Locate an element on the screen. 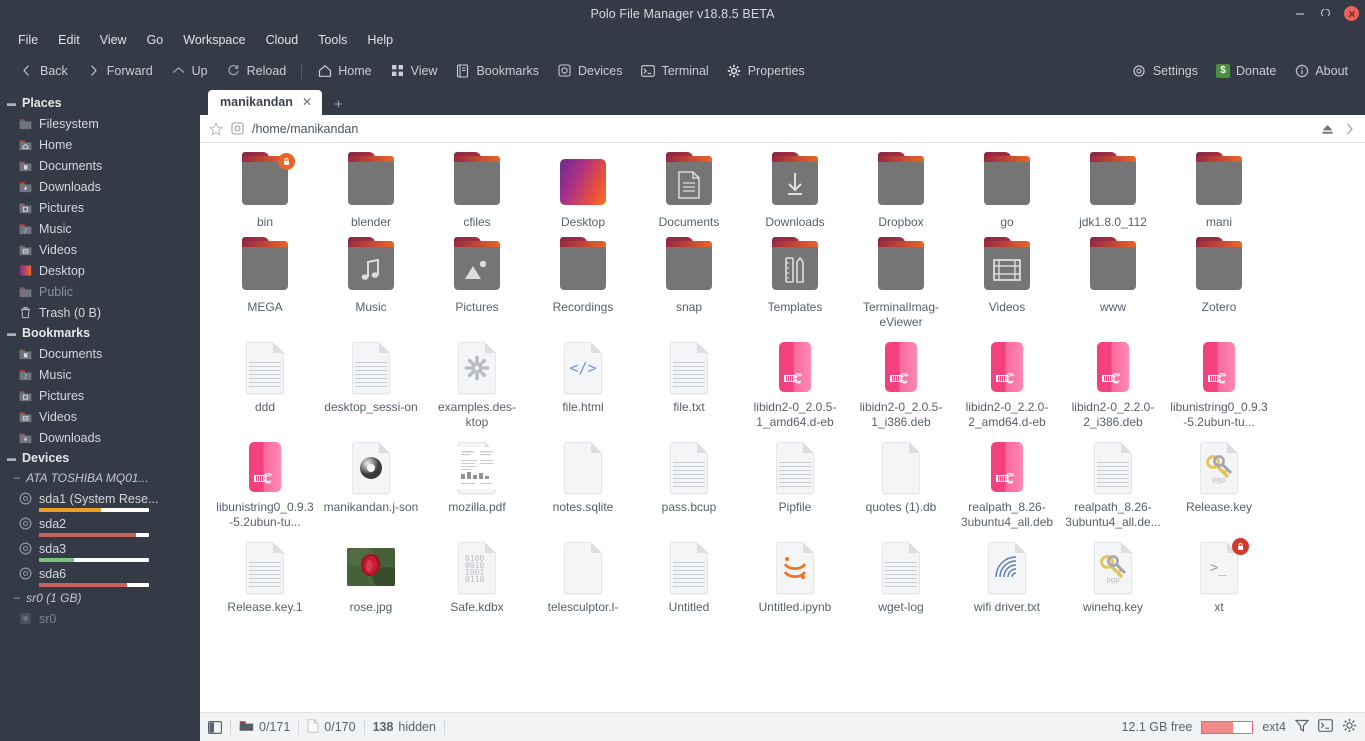 This screenshot has height=741, width=1365. file-item: ddd is located at coordinates (265, 384).